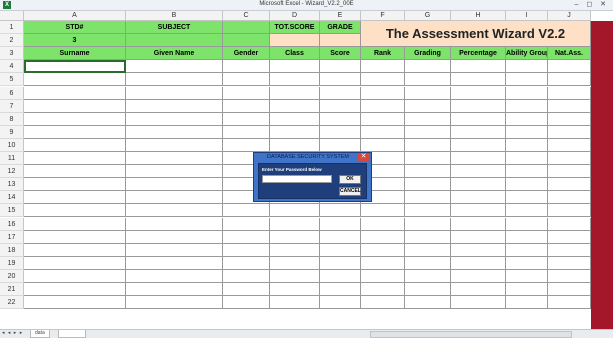  Describe the element at coordinates (246, 41) in the screenshot. I see `cell-c2` at that location.